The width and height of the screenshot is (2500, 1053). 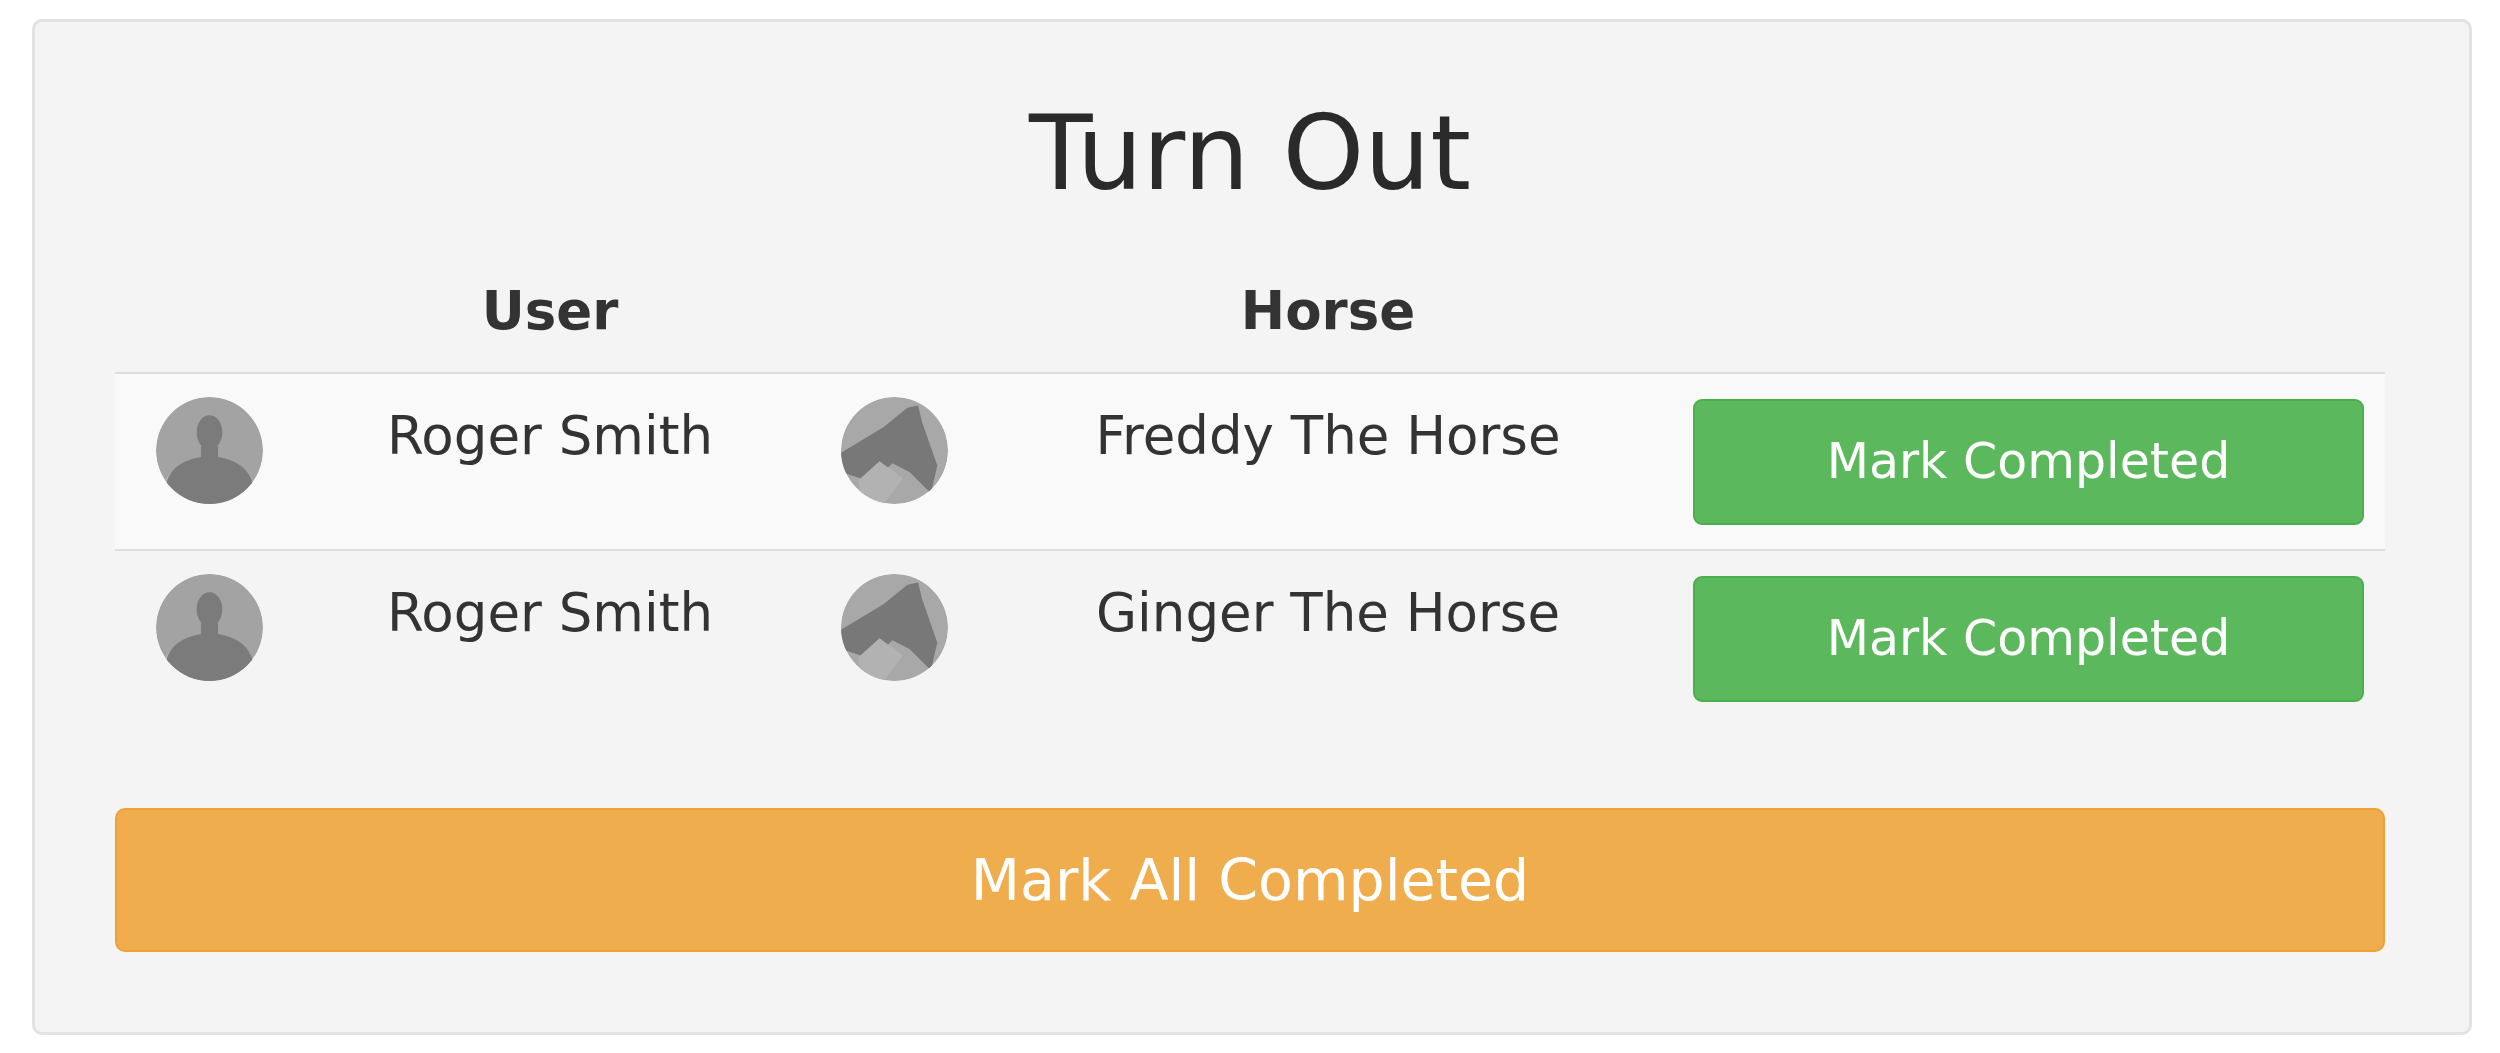 I want to click on horse-name: Freddy The Horse, so click(x=1328, y=436).